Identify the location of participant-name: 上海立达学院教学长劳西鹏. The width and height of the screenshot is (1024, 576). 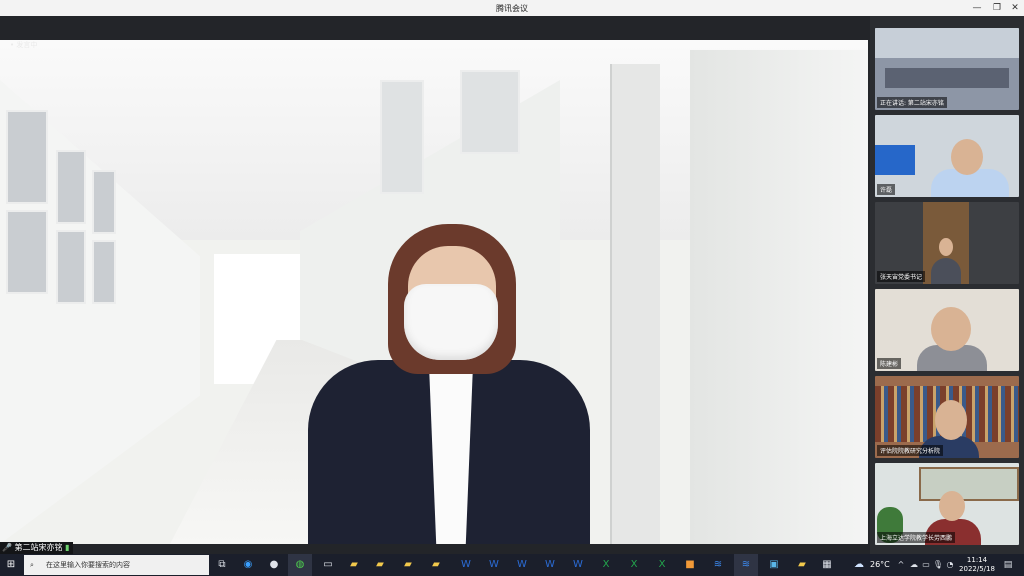
(916, 537).